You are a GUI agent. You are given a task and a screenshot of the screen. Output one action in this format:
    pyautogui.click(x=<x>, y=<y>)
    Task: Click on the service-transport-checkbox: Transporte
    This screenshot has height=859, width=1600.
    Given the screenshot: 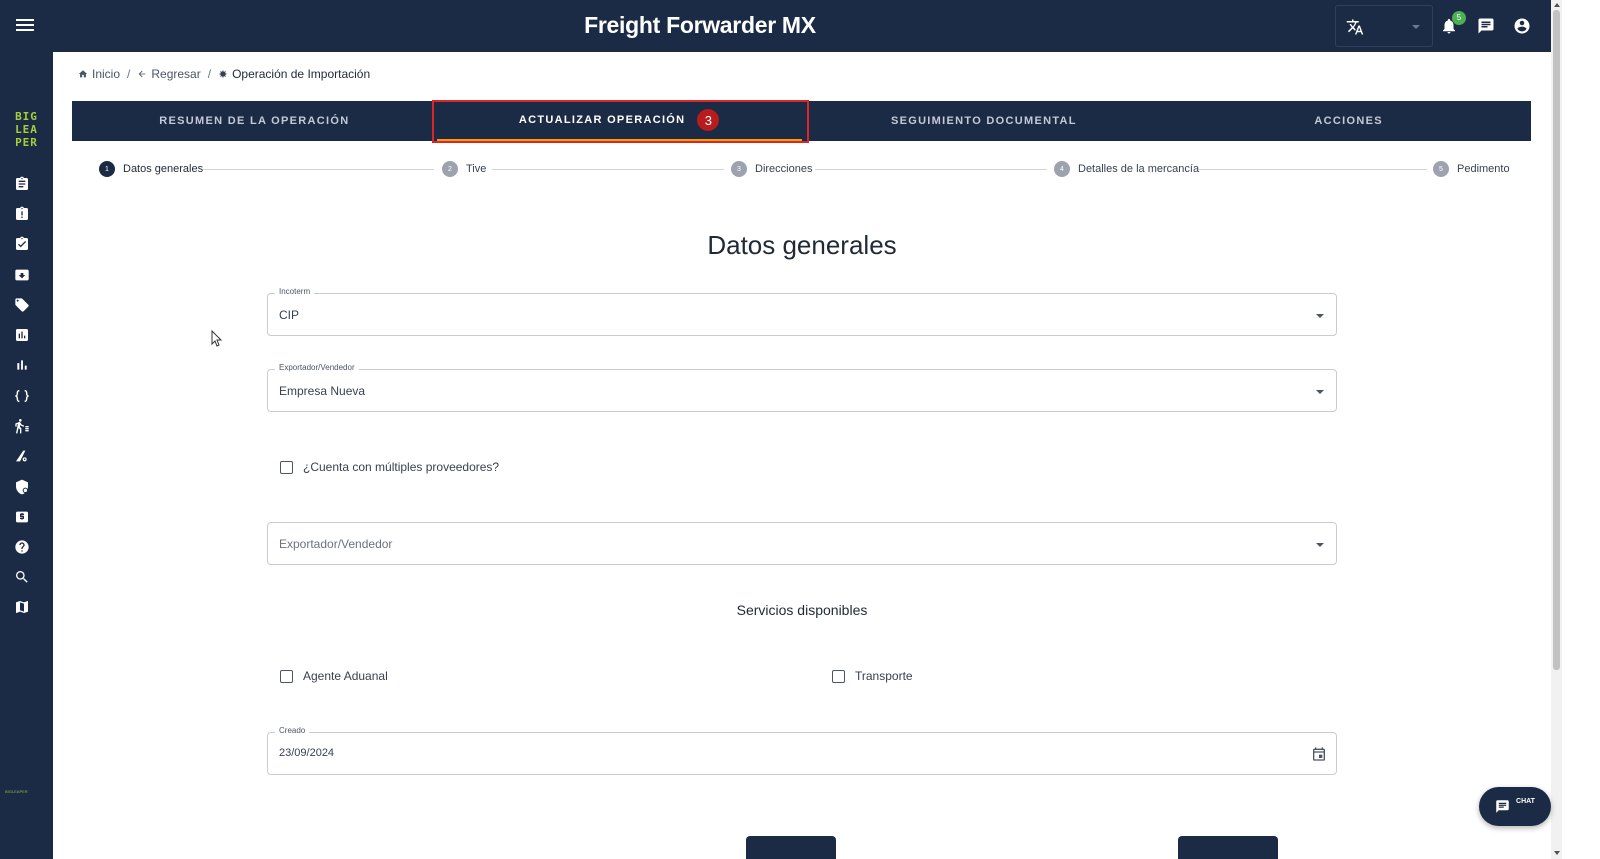 What is the action you would take?
    pyautogui.click(x=872, y=676)
    